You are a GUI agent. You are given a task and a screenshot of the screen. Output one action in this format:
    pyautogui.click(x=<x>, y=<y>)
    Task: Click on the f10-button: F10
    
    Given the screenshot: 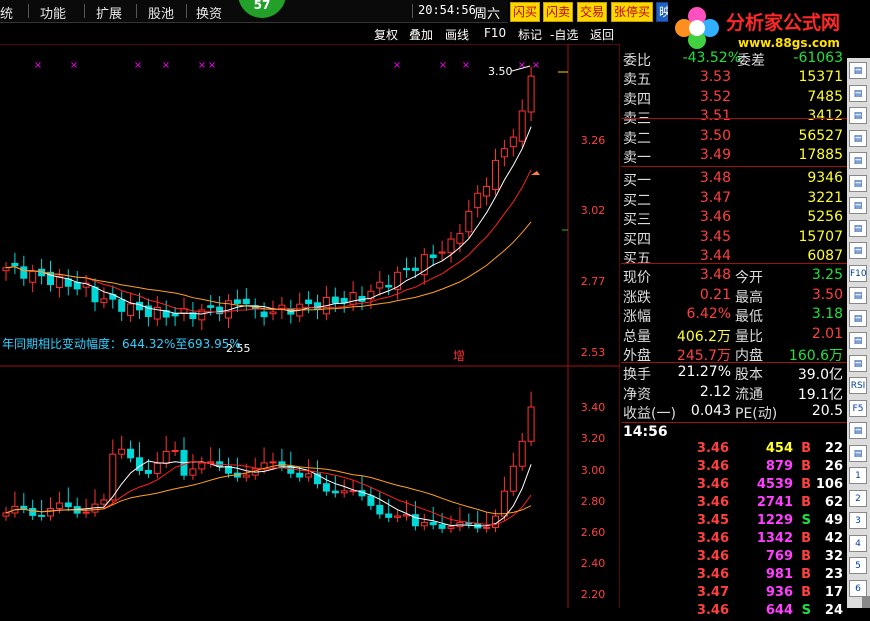 What is the action you would take?
    pyautogui.click(x=495, y=33)
    